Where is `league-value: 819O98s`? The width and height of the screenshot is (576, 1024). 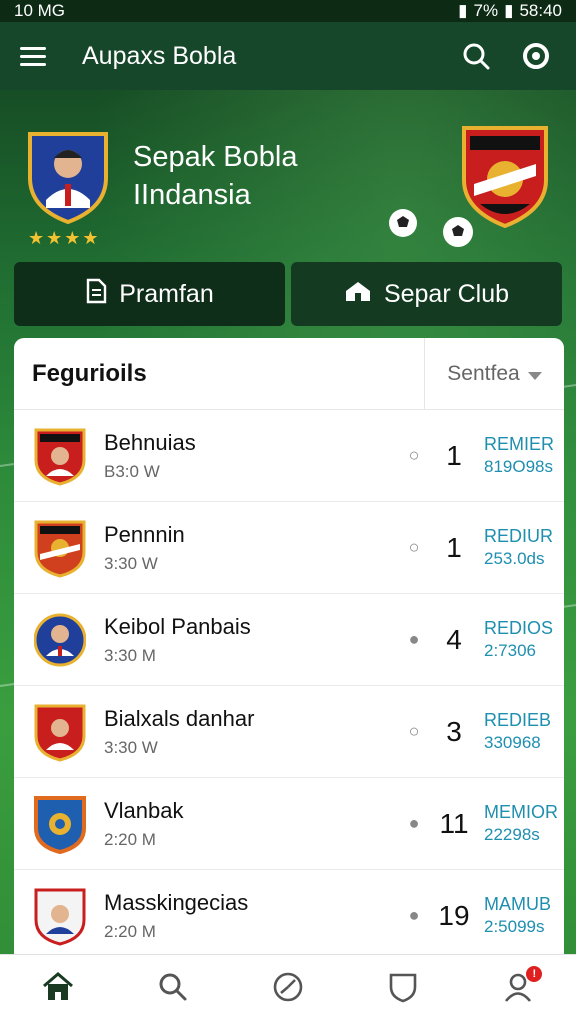
league-value: 819O98s is located at coordinates (518, 466).